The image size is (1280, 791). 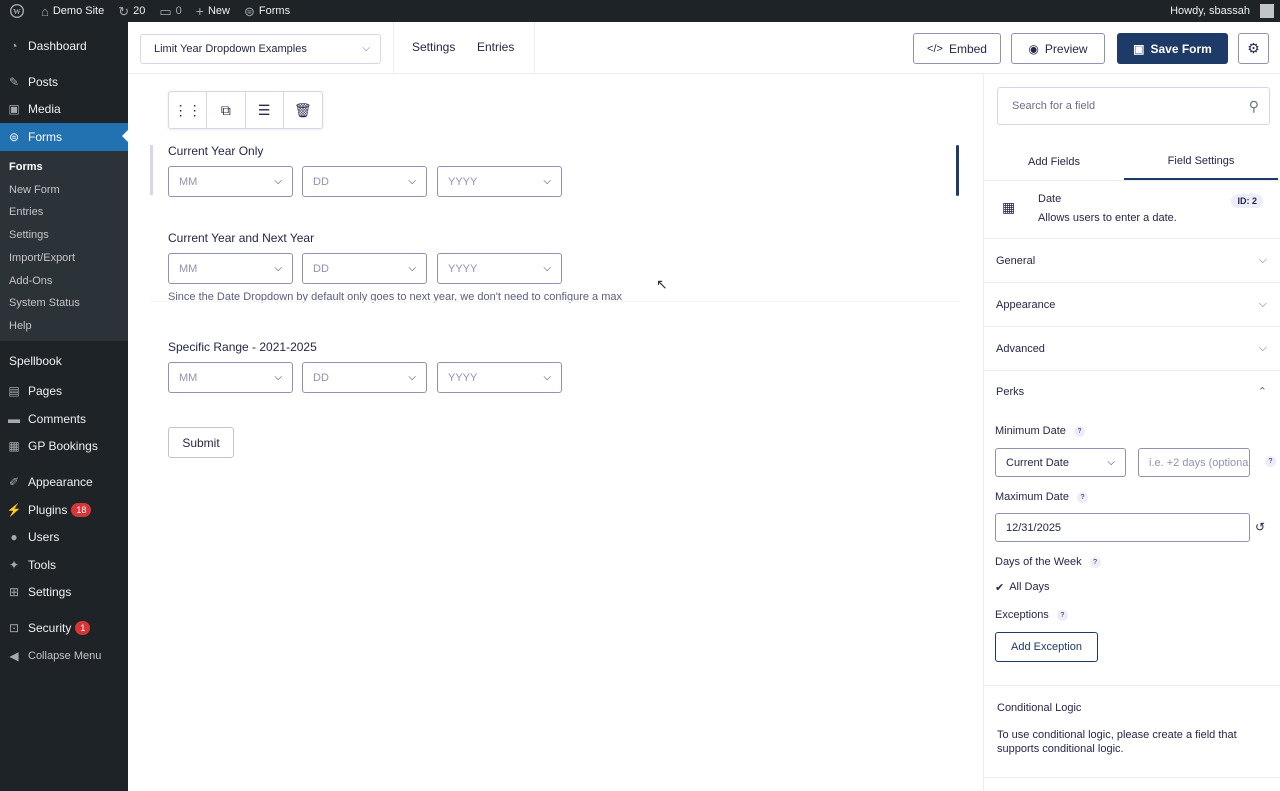 What do you see at coordinates (241, 238) in the screenshot?
I see `field-label: Current Year and Next Year` at bounding box center [241, 238].